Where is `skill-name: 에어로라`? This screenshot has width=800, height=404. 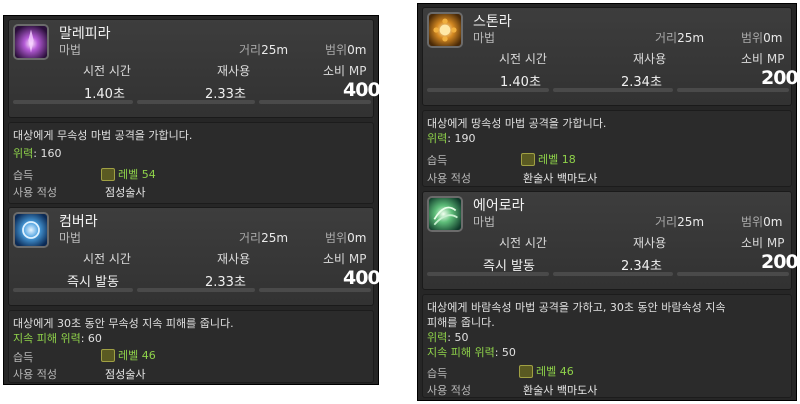
skill-name: 에어로라 is located at coordinates (499, 206).